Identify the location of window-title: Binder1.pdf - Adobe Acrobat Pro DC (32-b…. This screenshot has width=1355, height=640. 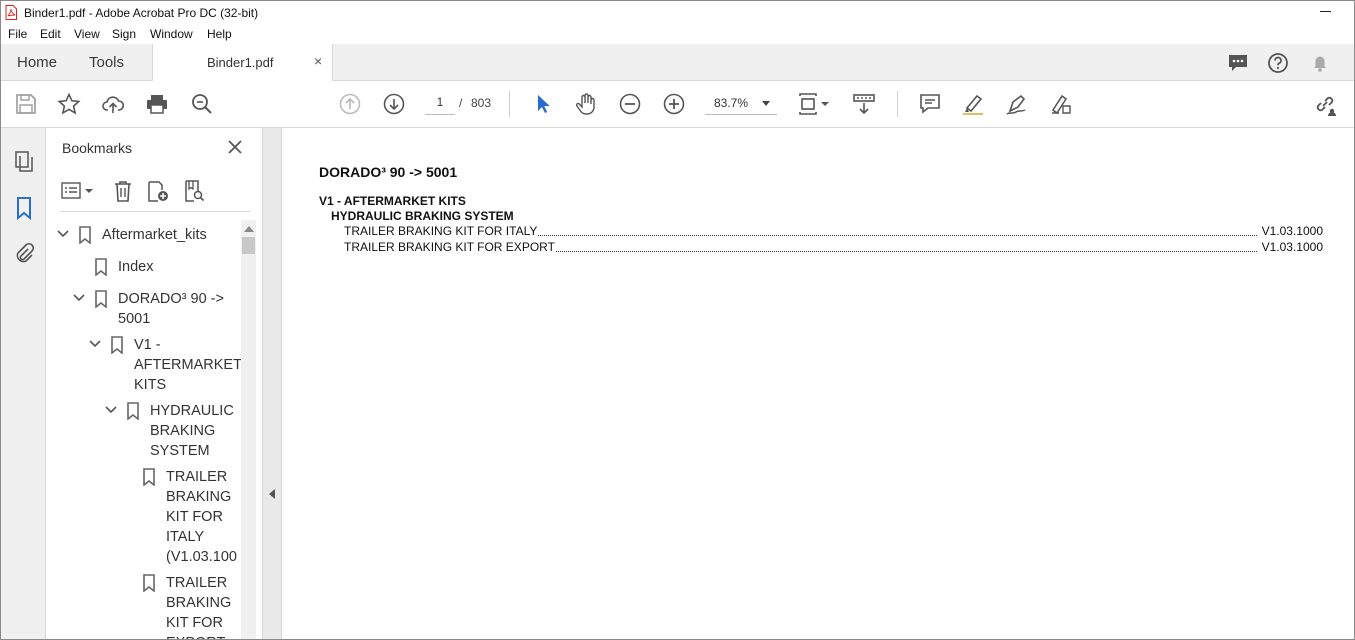
(141, 13).